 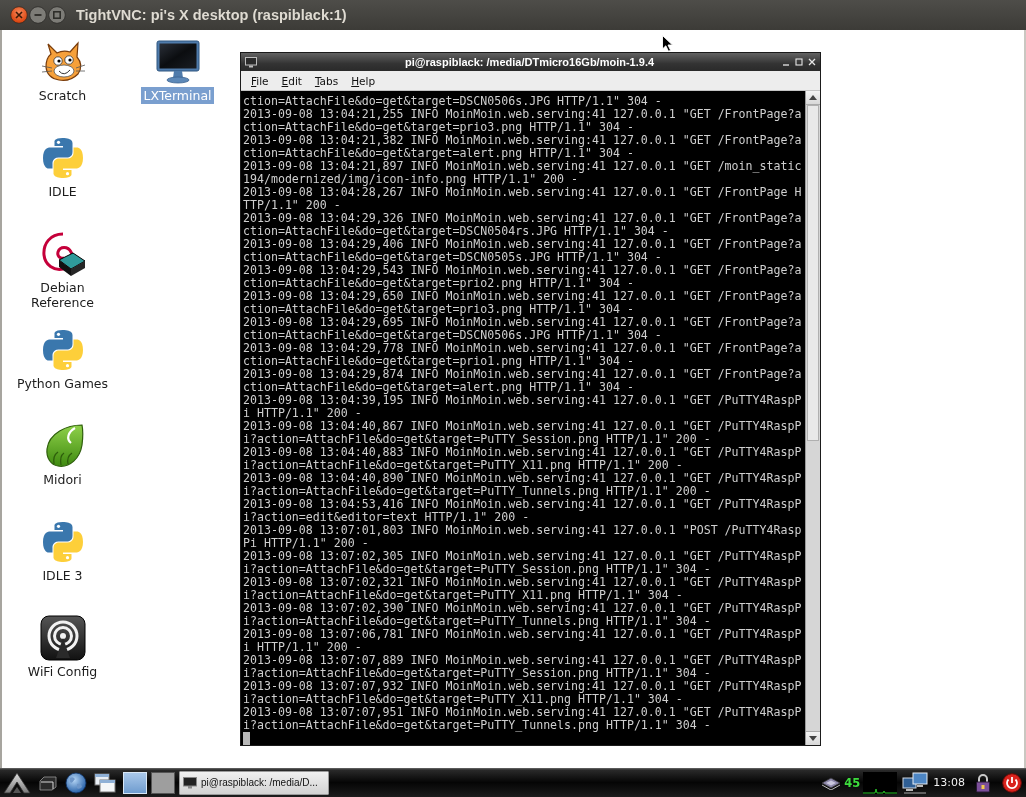 I want to click on down-arrow-icon, so click(x=813, y=738).